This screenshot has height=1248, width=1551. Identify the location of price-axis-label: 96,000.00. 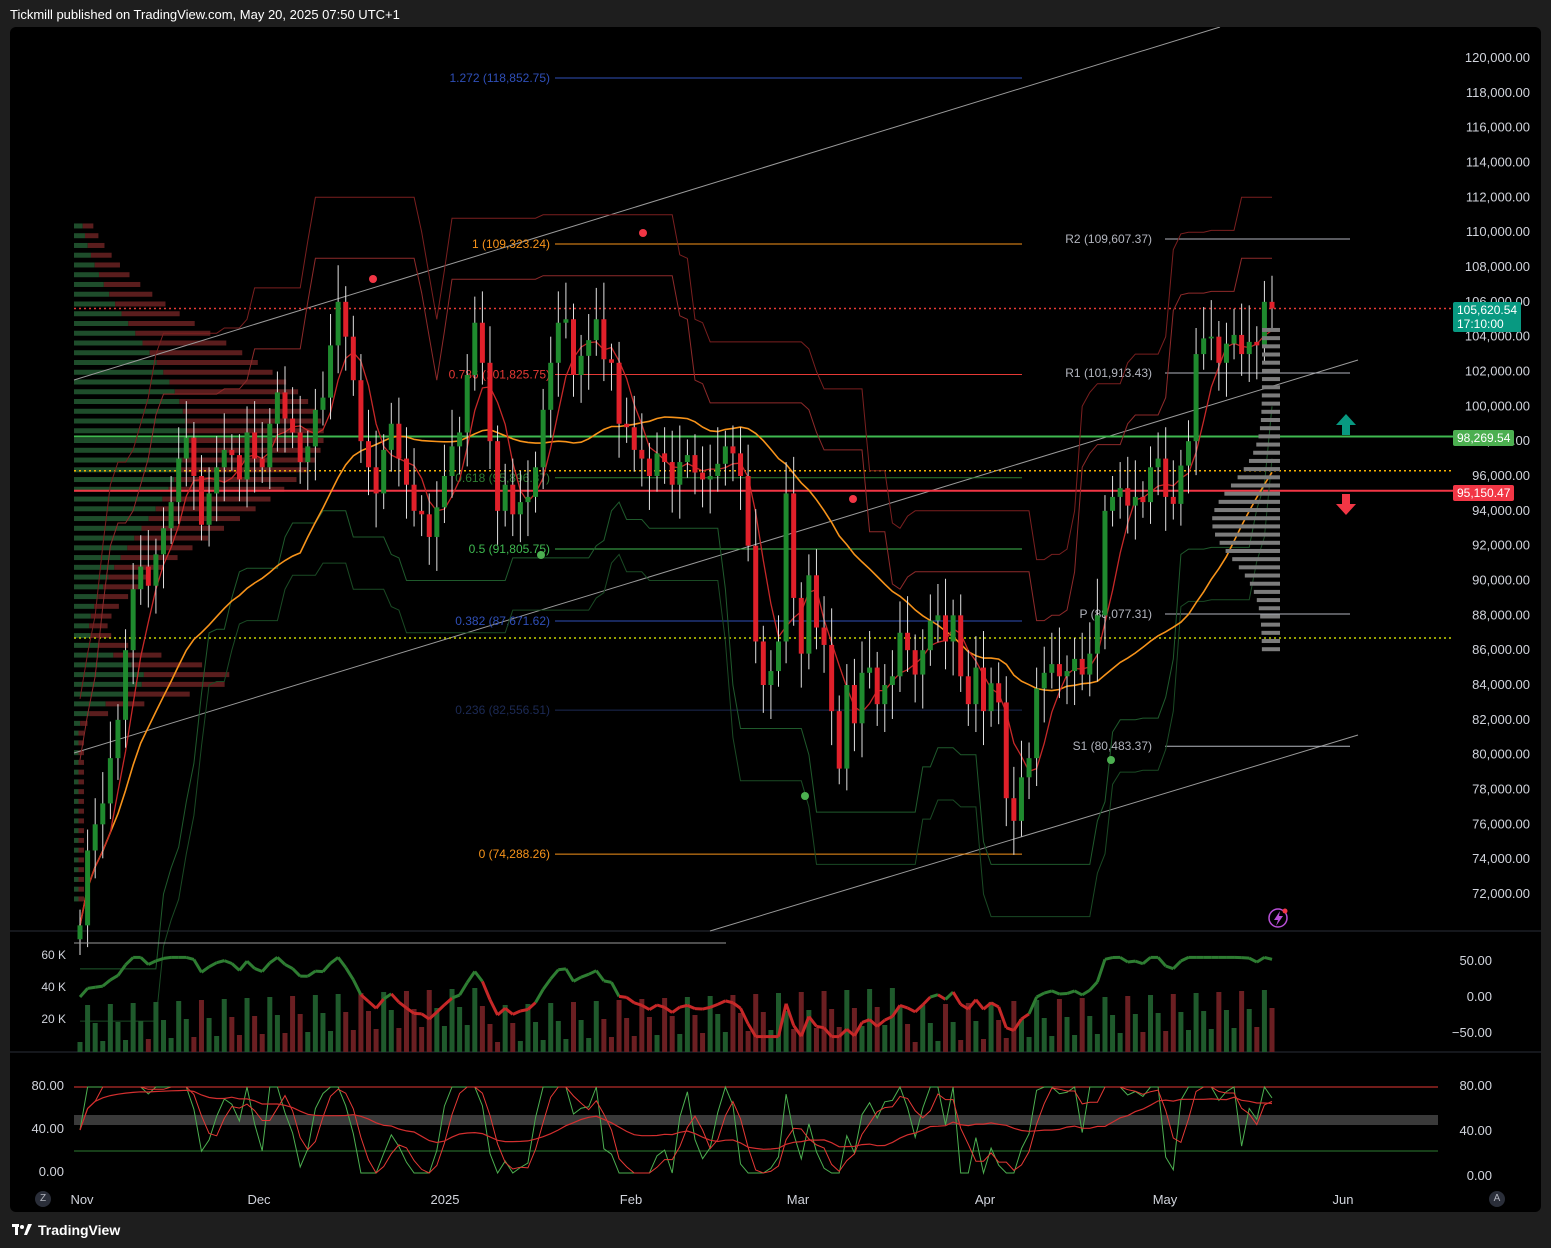
(1501, 475).